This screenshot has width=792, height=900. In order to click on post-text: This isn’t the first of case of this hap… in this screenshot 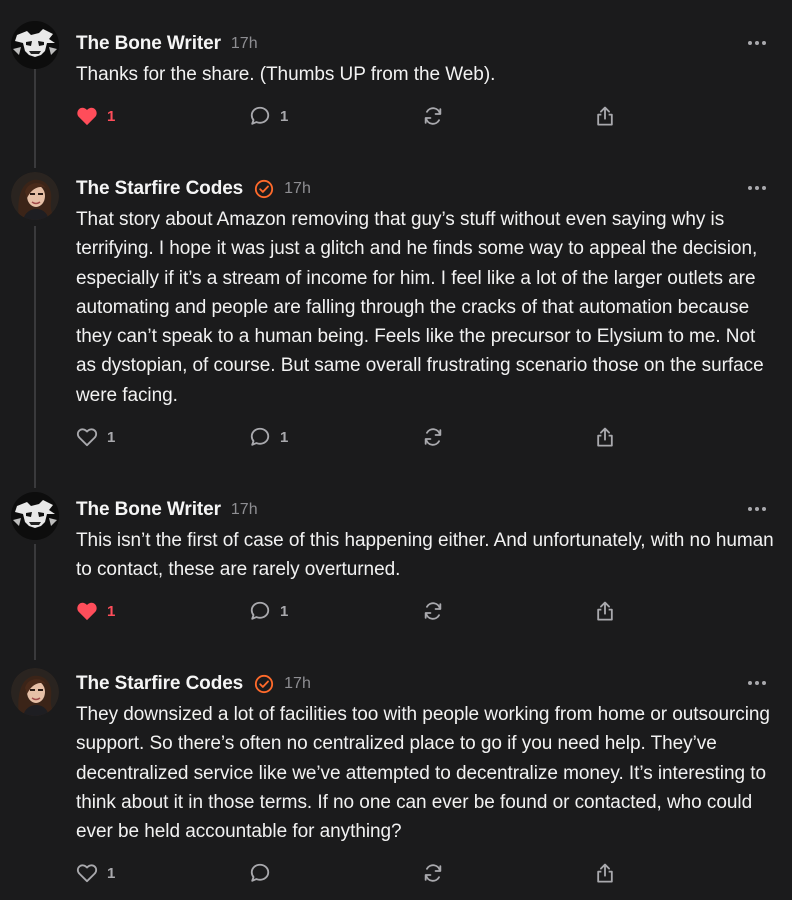, I will do `click(425, 555)`.